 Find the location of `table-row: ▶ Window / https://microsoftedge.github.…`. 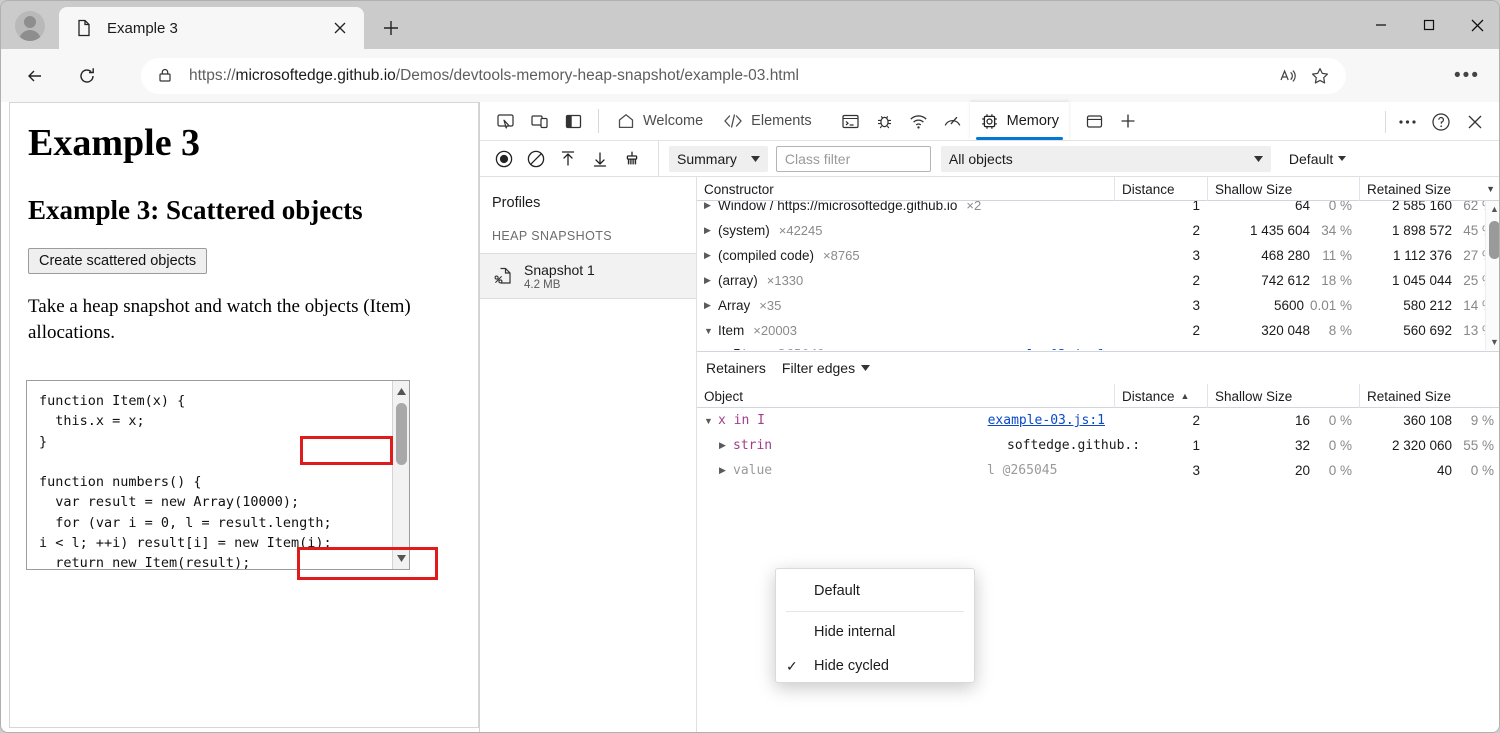

table-row: ▶ Window / https://microsoftedge.github.… is located at coordinates (1098, 209).